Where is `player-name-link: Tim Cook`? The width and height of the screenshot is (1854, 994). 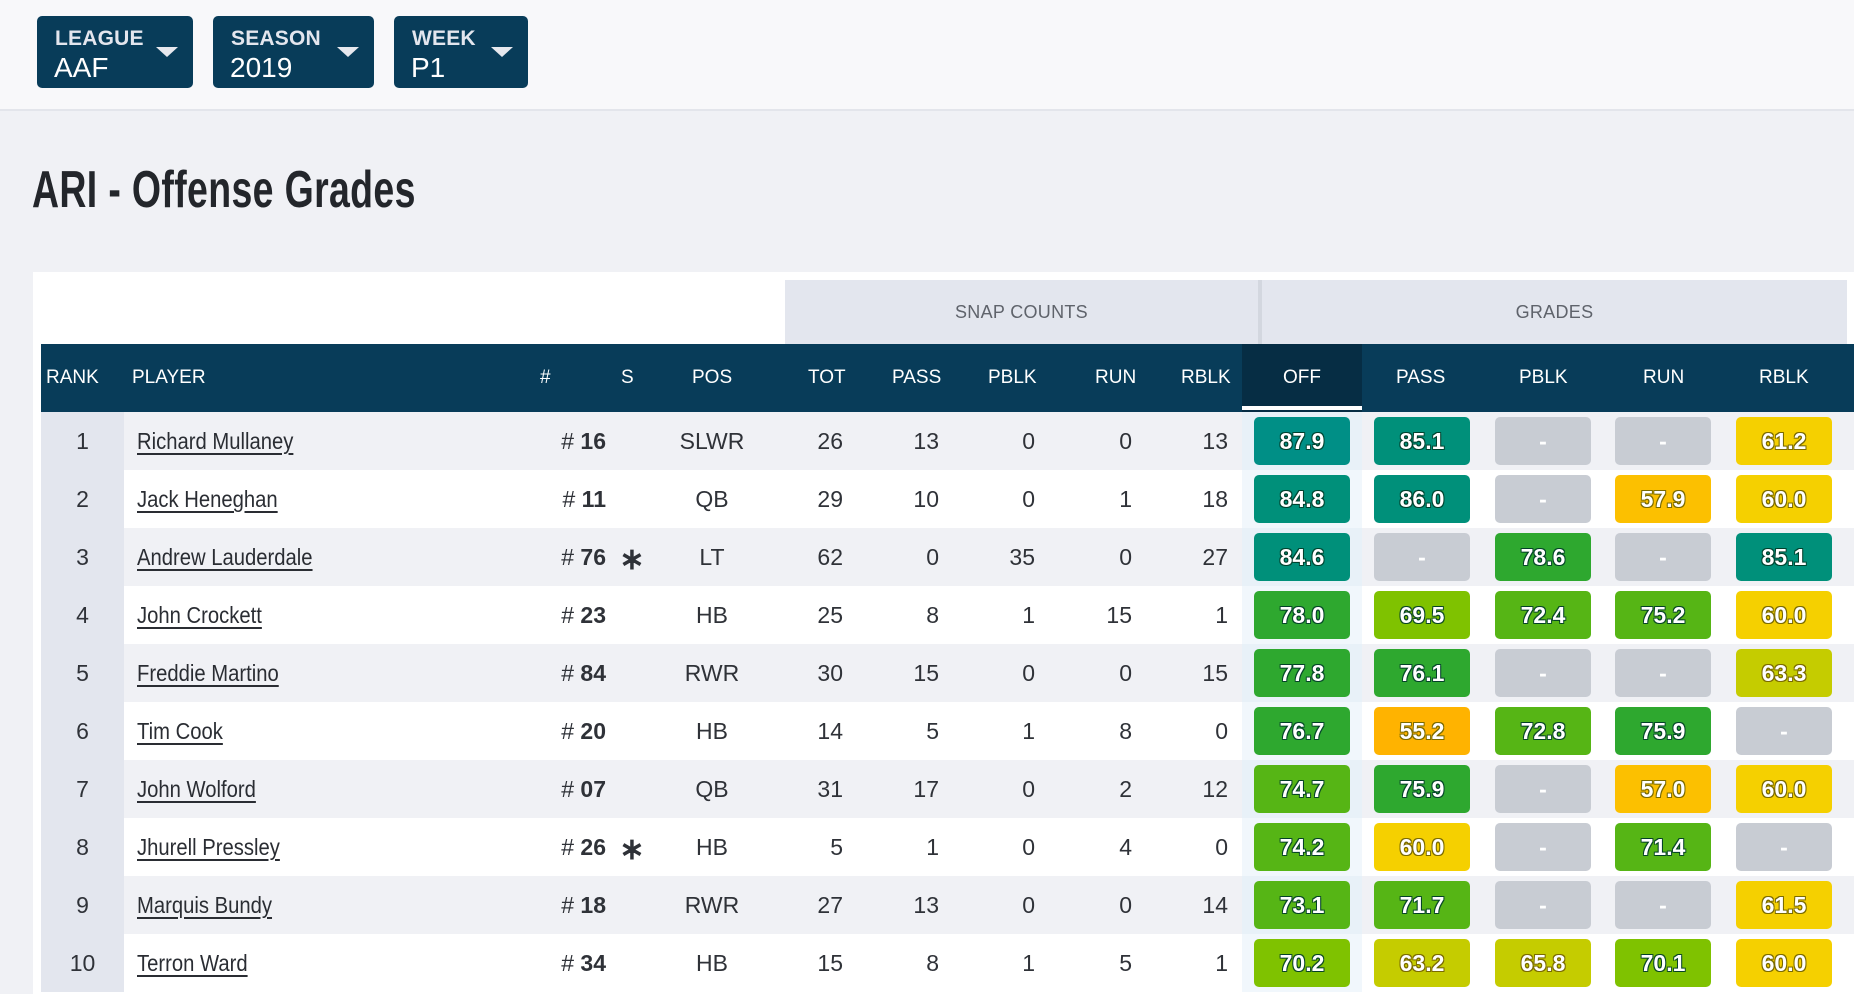 player-name-link: Tim Cook is located at coordinates (180, 731).